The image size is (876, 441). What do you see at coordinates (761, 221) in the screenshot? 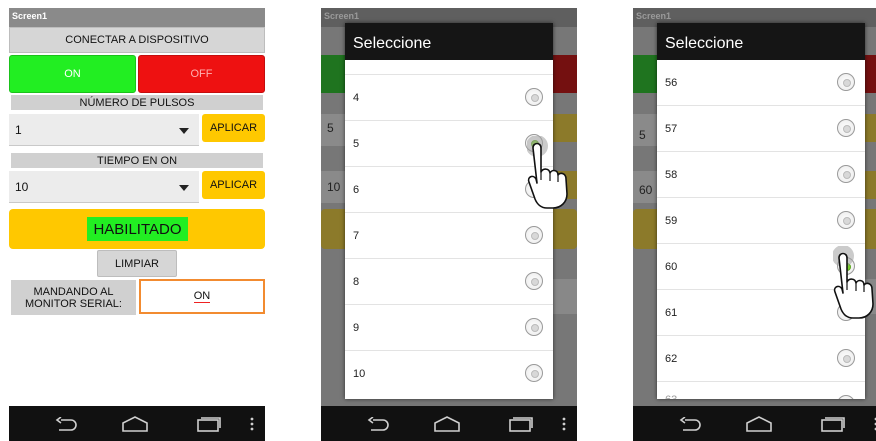
I see `list-item: 59` at bounding box center [761, 221].